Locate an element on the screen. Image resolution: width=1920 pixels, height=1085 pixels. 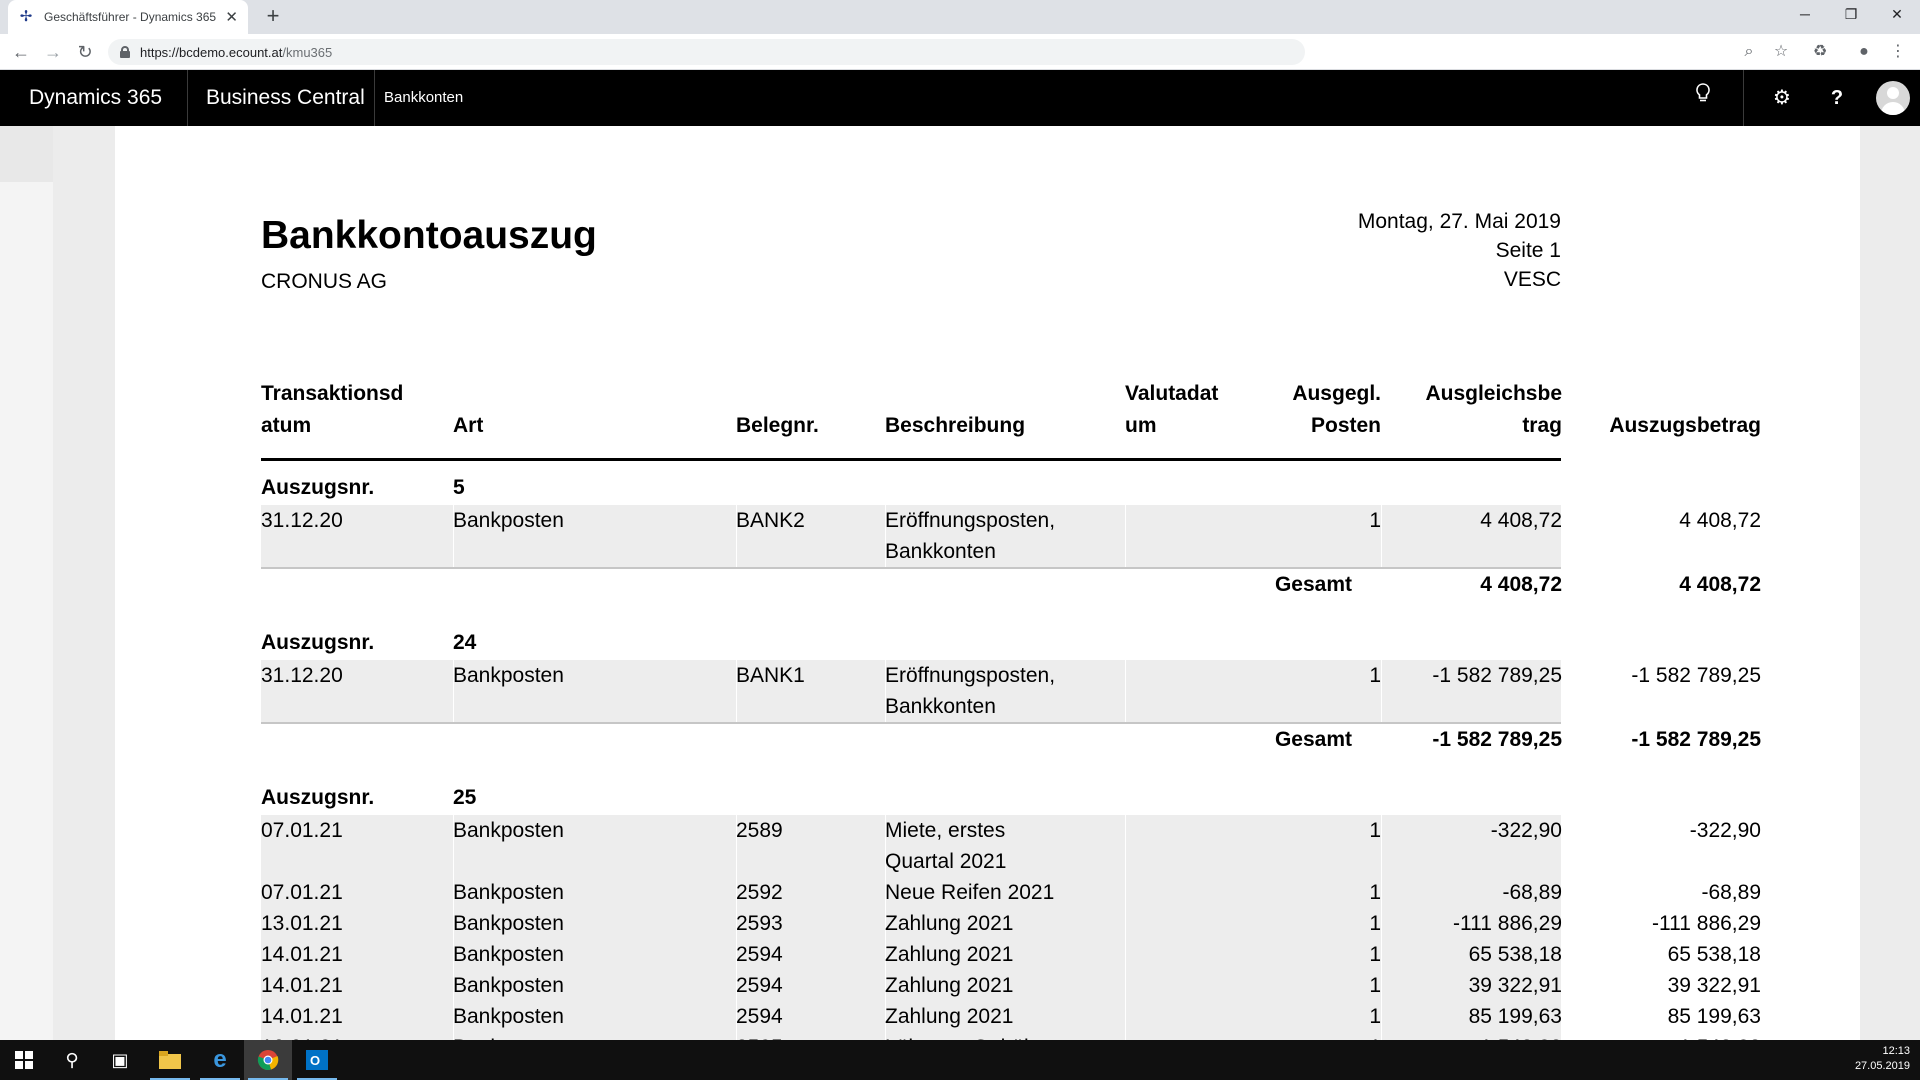
cell-statement-amount: 39 322,91 is located at coordinates (1714, 985).